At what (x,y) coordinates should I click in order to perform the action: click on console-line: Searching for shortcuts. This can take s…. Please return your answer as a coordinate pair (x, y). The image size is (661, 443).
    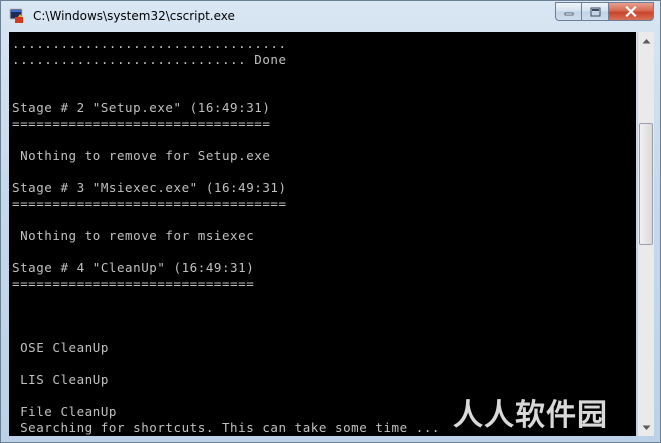
    Looking at the image, I should click on (226, 427).